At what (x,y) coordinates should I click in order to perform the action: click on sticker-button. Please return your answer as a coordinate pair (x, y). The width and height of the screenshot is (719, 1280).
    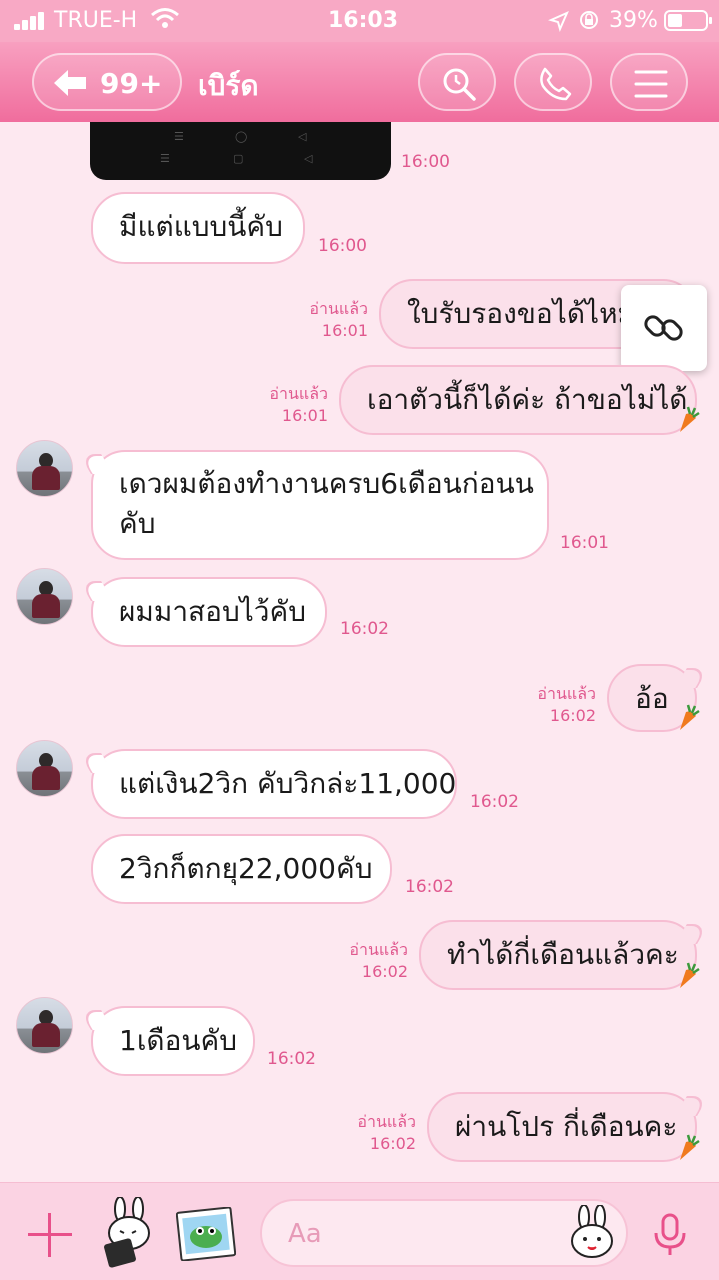
    Looking at the image, I should click on (130, 1233).